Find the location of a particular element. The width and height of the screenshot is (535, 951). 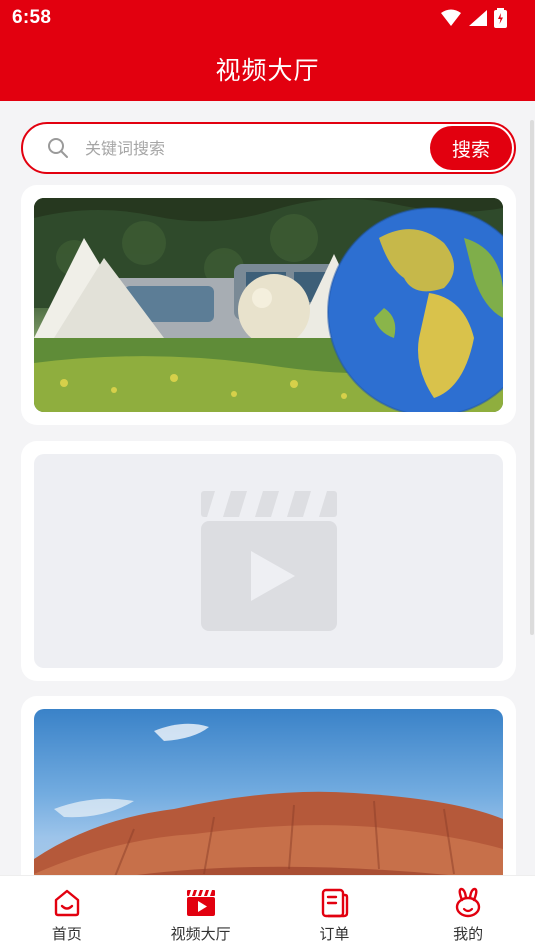

status-icons is located at coordinates (473, 18).